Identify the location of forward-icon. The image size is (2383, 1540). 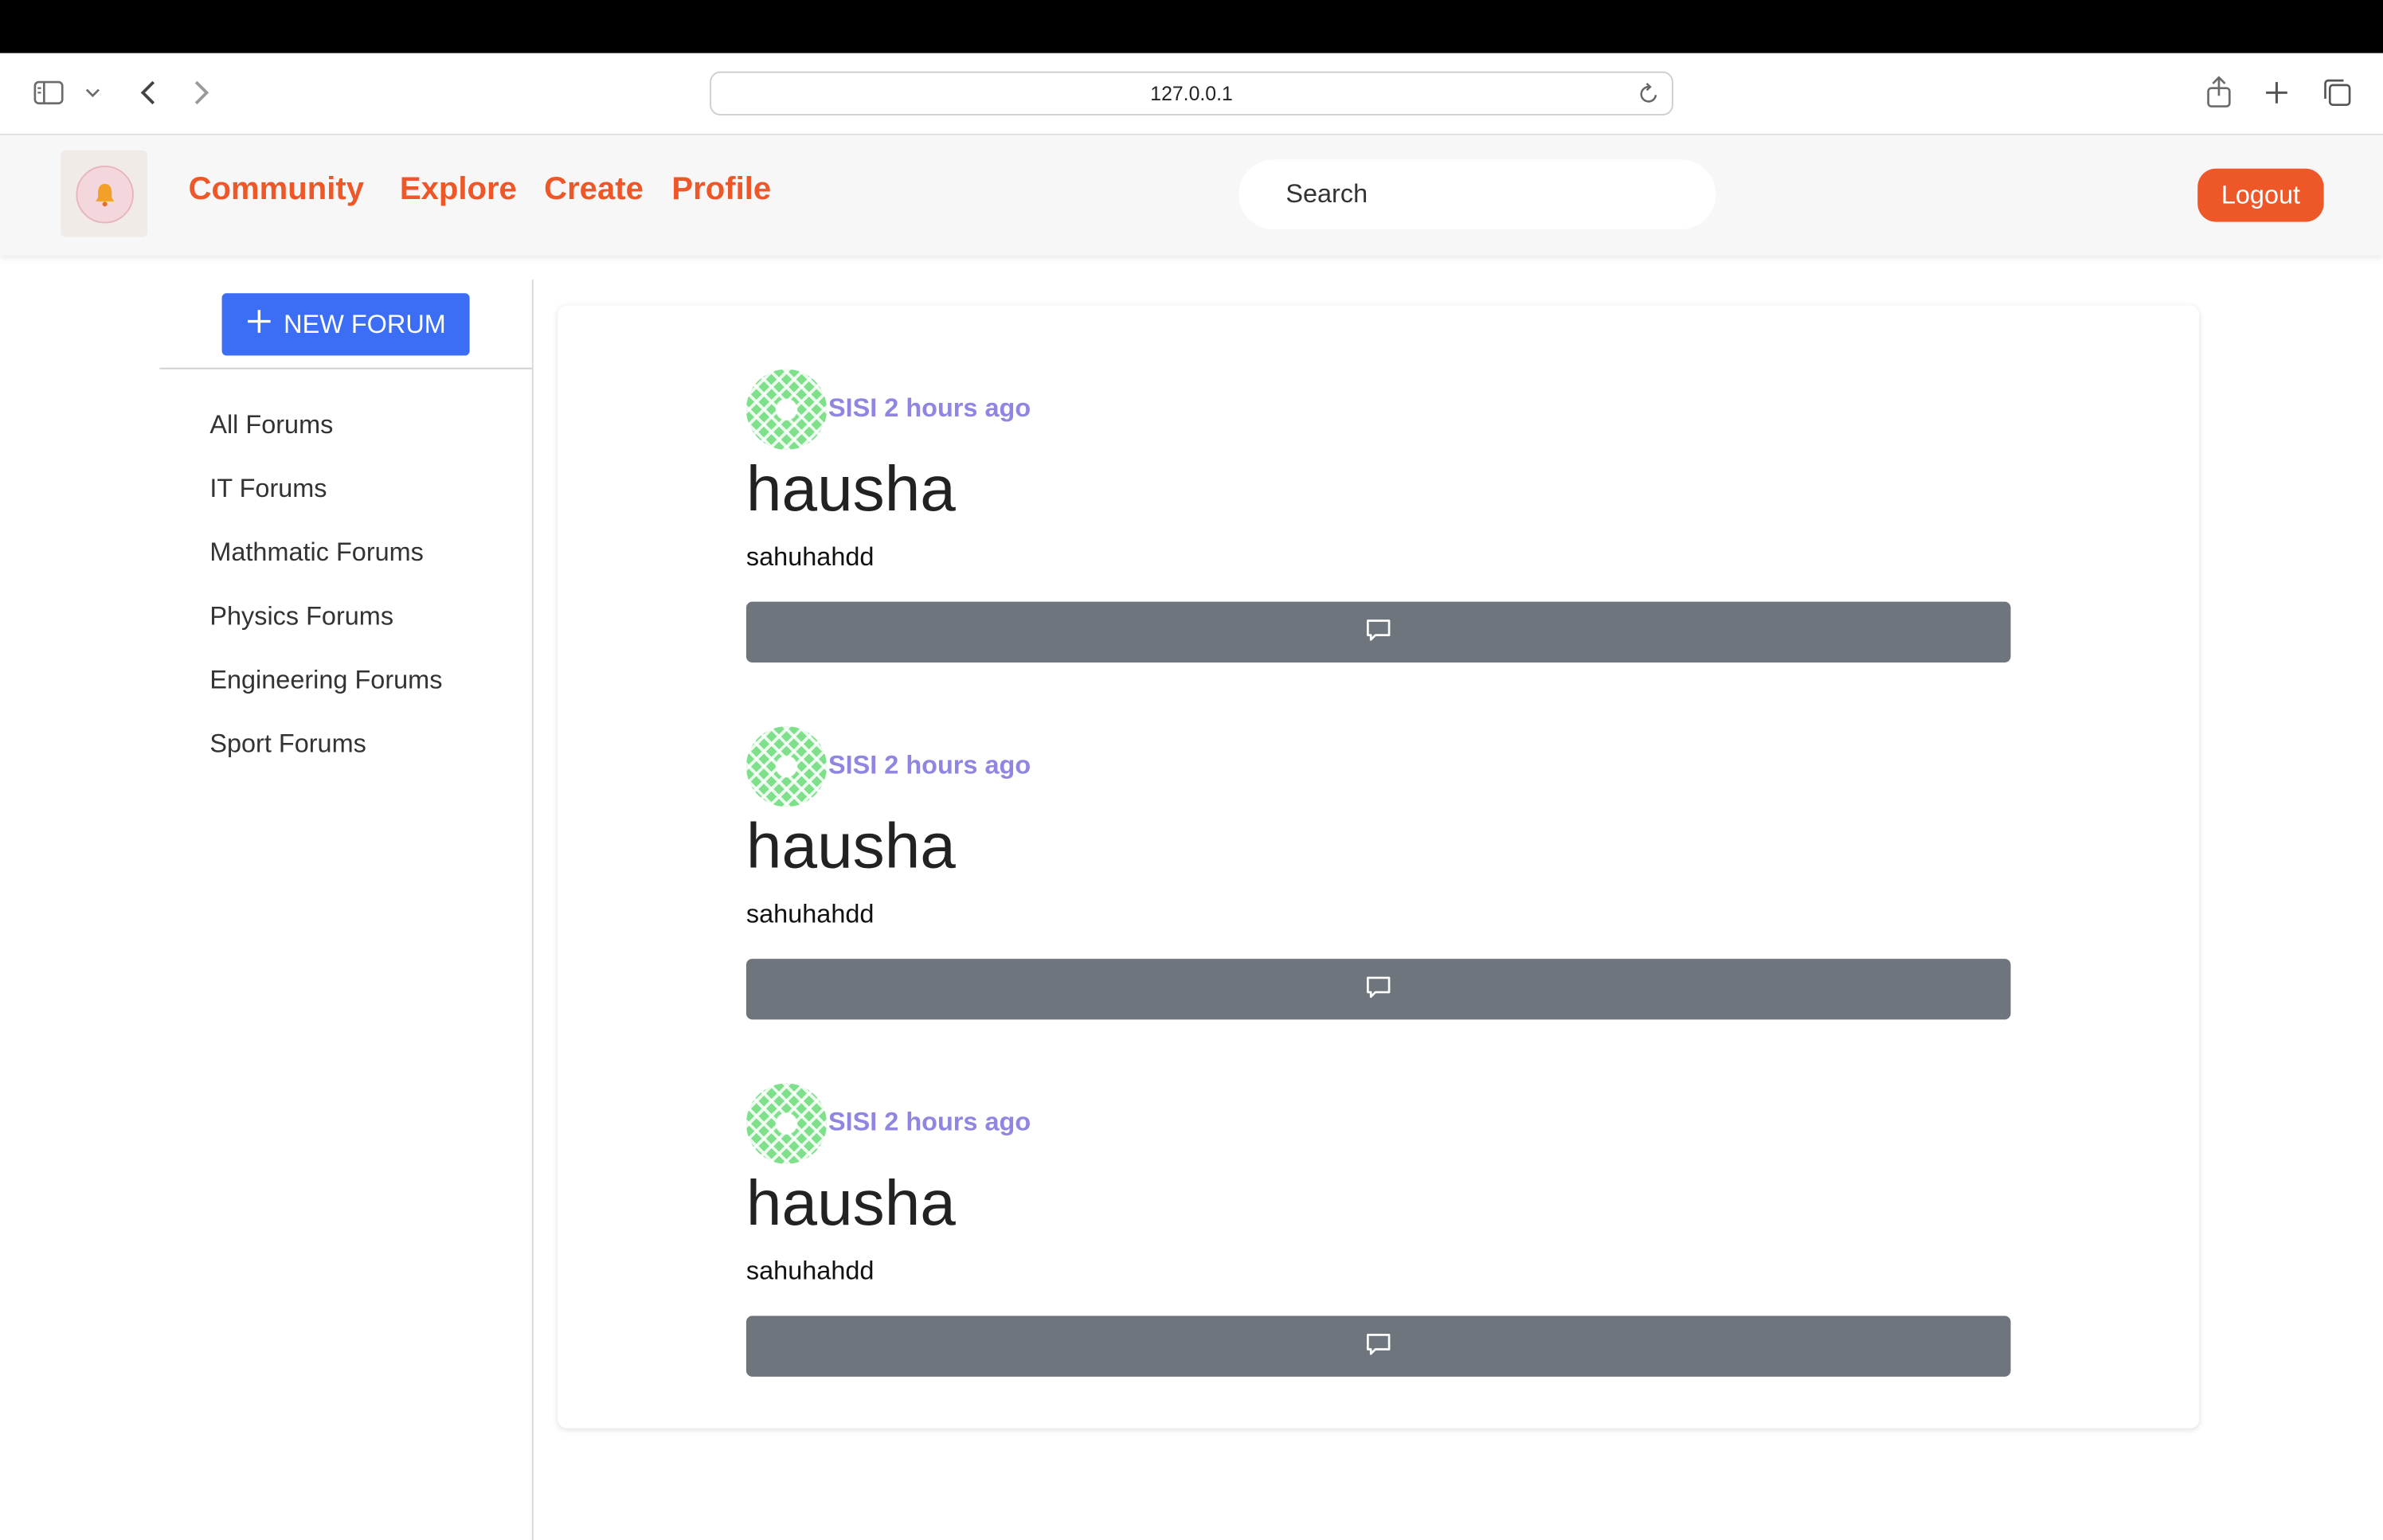
(202, 92).